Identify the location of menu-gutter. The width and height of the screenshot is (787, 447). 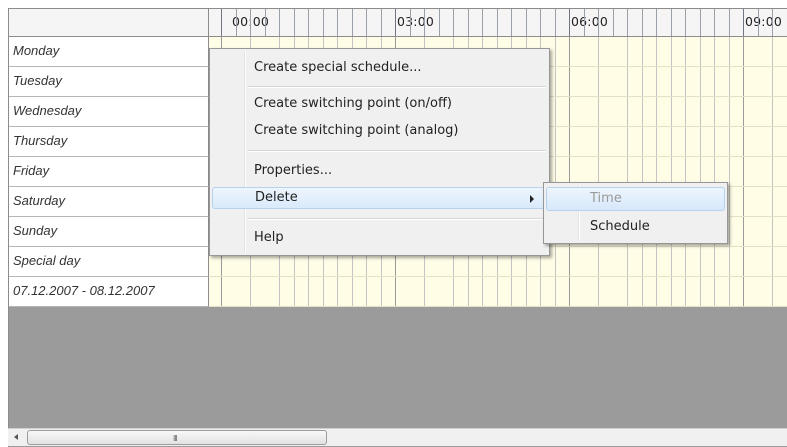
(245, 152).